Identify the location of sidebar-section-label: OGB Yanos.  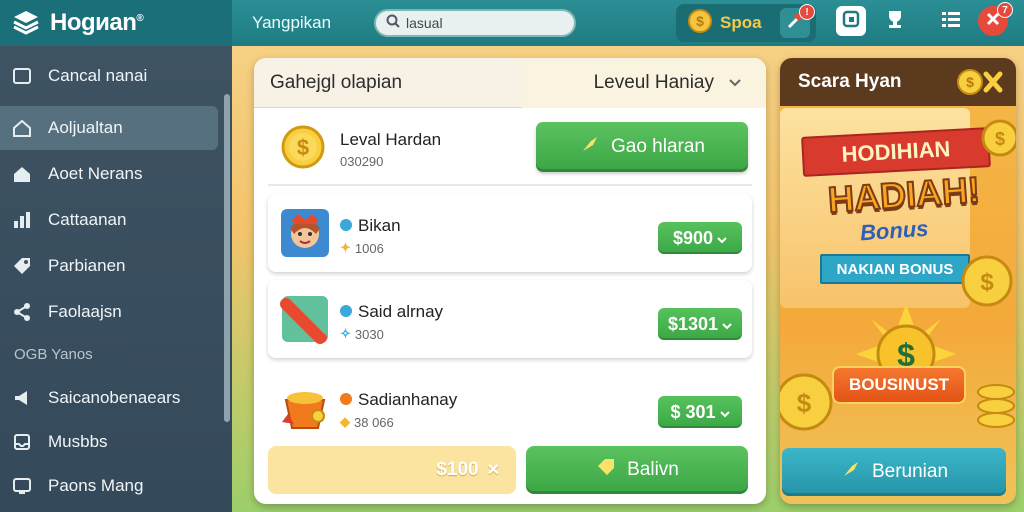
(53, 354).